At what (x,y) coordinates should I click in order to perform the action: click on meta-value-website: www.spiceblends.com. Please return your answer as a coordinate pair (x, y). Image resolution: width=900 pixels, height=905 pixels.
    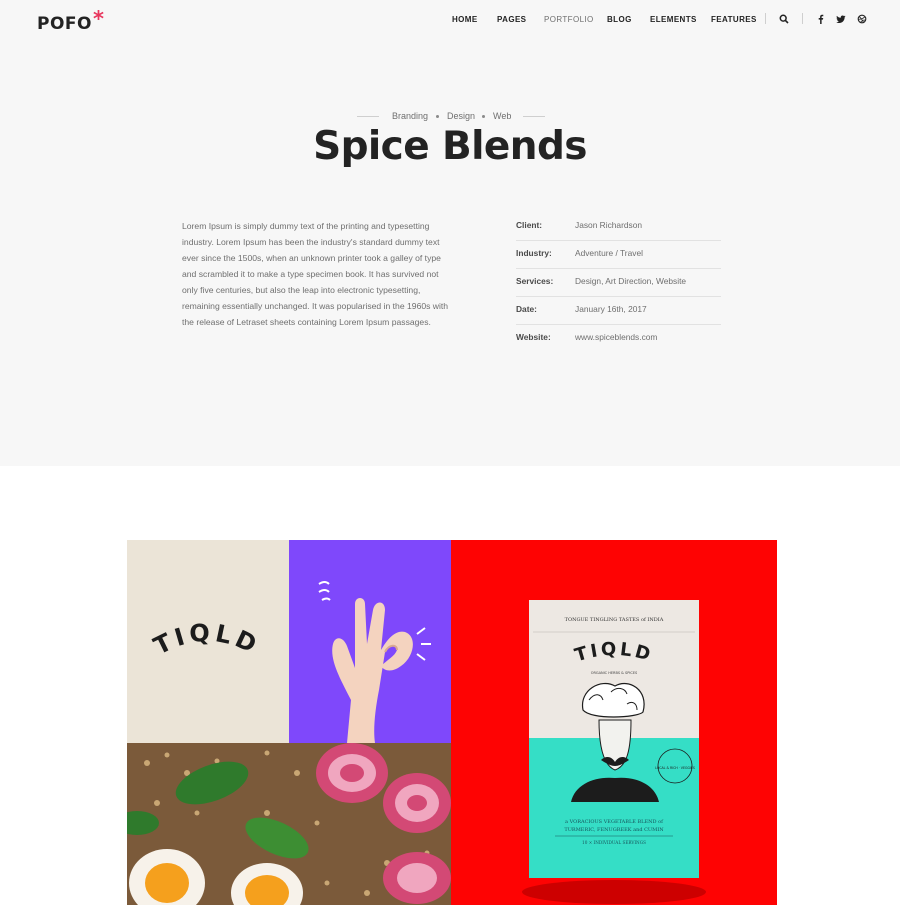
    Looking at the image, I should click on (616, 337).